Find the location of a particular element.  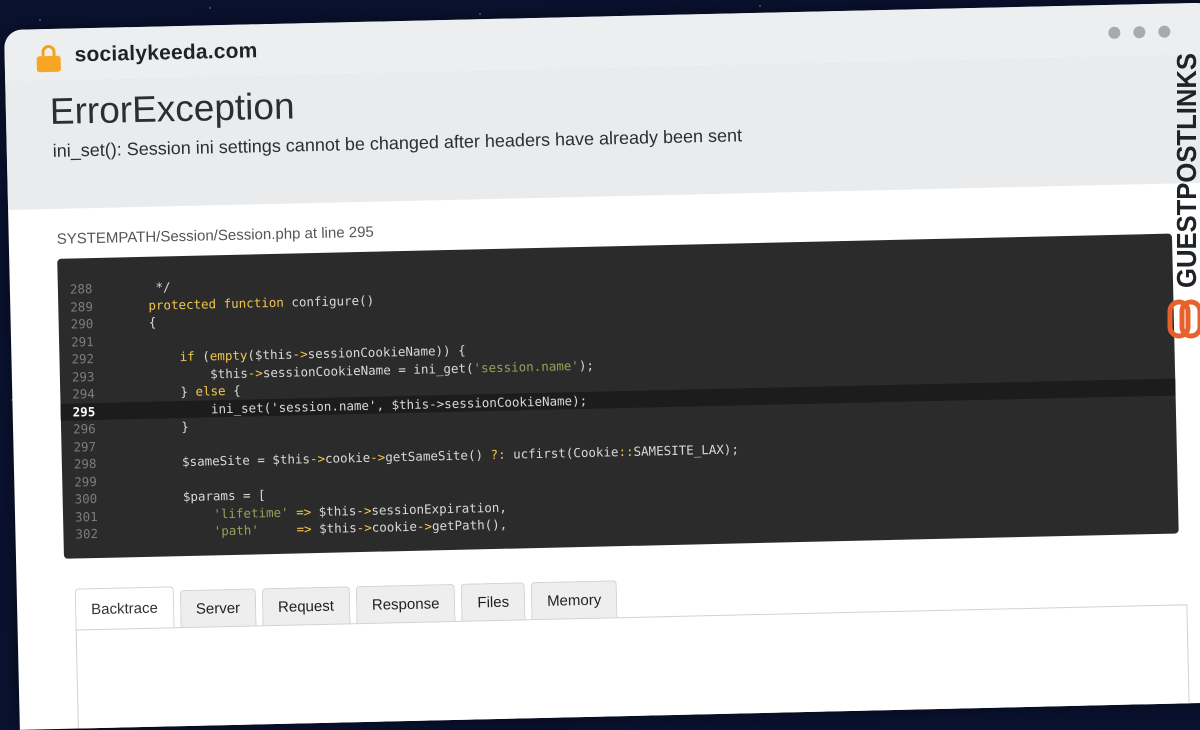

line-number: 289 is located at coordinates (88, 306).